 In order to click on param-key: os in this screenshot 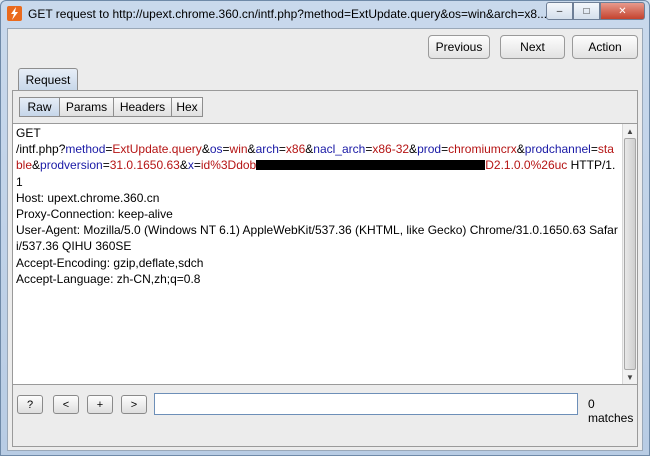, I will do `click(216, 149)`.